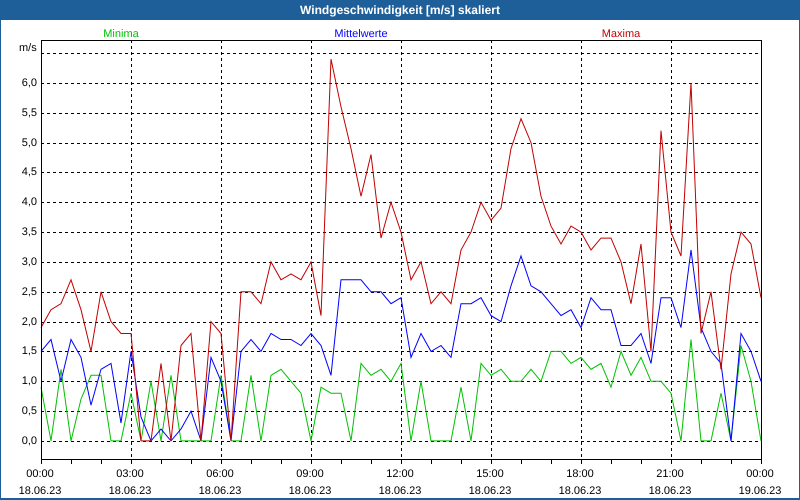  I want to click on window-title: Windgeschwindigkeit [m/s] skaliert, so click(400, 10).